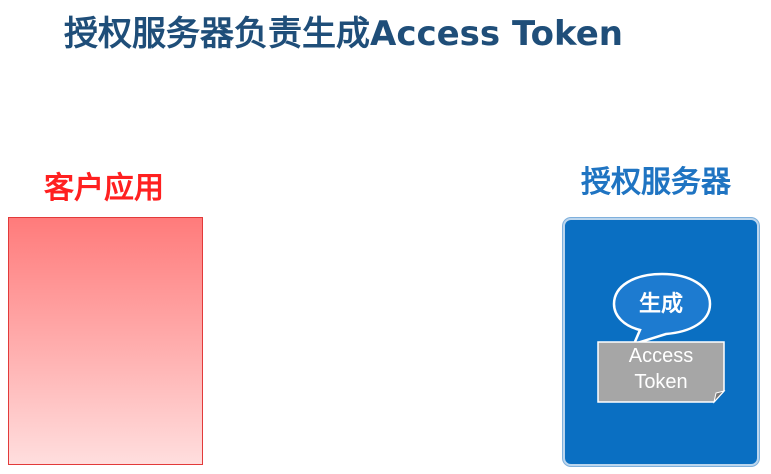 The width and height of the screenshot is (771, 474). What do you see at coordinates (343, 34) in the screenshot?
I see `slide-title: 授权服务器负责生成Access Token` at bounding box center [343, 34].